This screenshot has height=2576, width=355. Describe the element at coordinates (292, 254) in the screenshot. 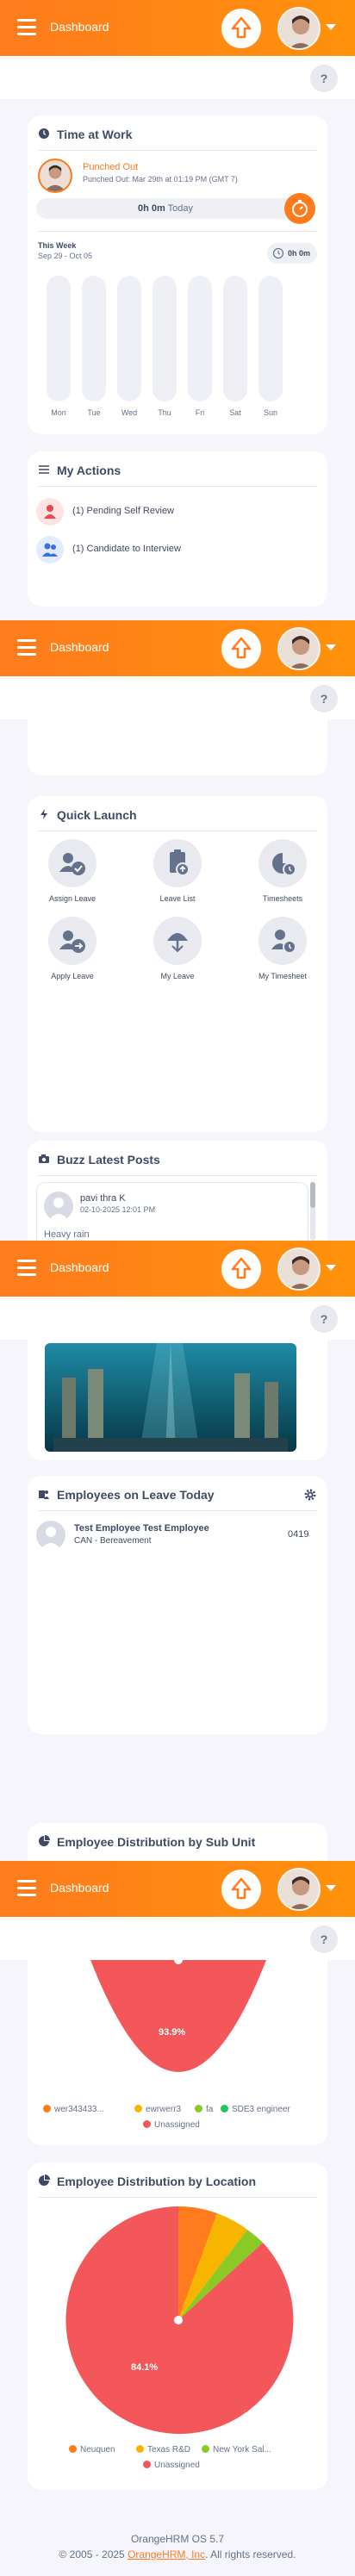

I see `week-total: 0h 0m` at that location.